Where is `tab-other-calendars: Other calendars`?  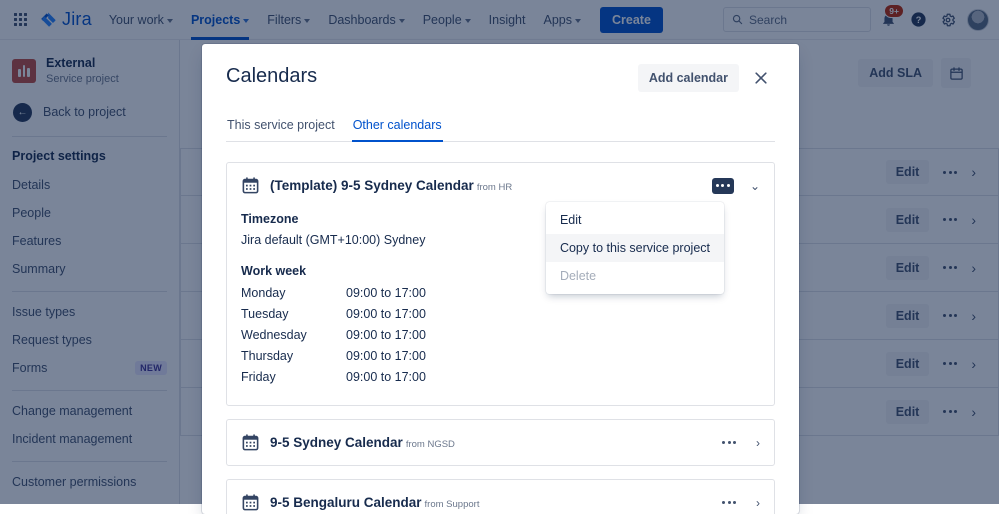
tab-other-calendars: Other calendars is located at coordinates (397, 127).